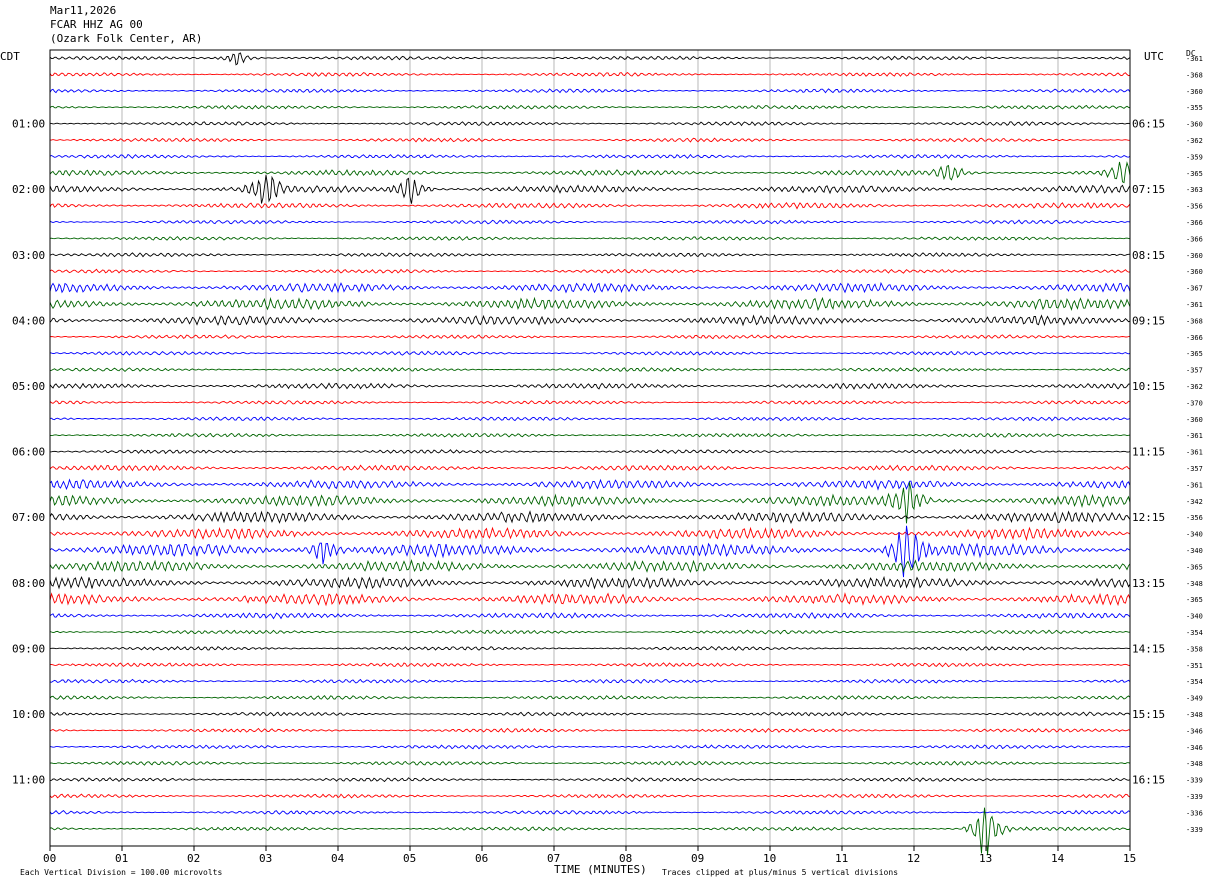 This screenshot has width=1210, height=886. Describe the element at coordinates (600, 869) in the screenshot. I see `x-axis-label: TIME (MINUTES)` at that location.